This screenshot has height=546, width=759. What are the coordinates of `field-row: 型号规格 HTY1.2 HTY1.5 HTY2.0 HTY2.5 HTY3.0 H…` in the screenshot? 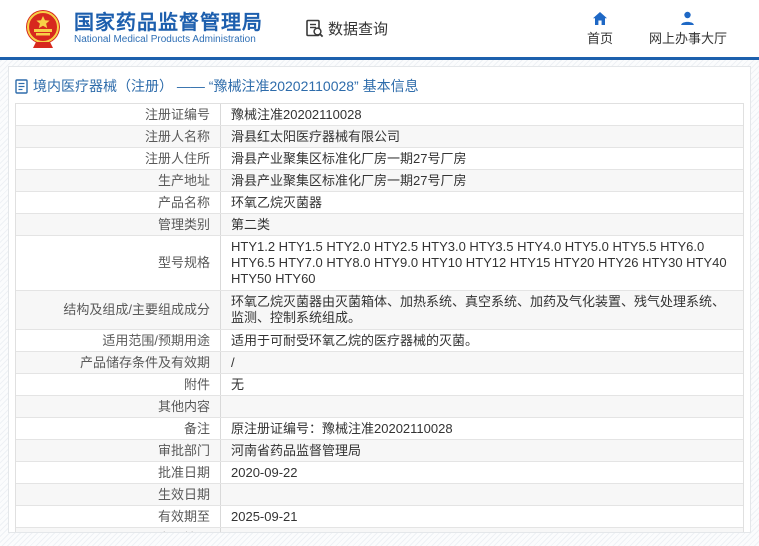 It's located at (379, 263).